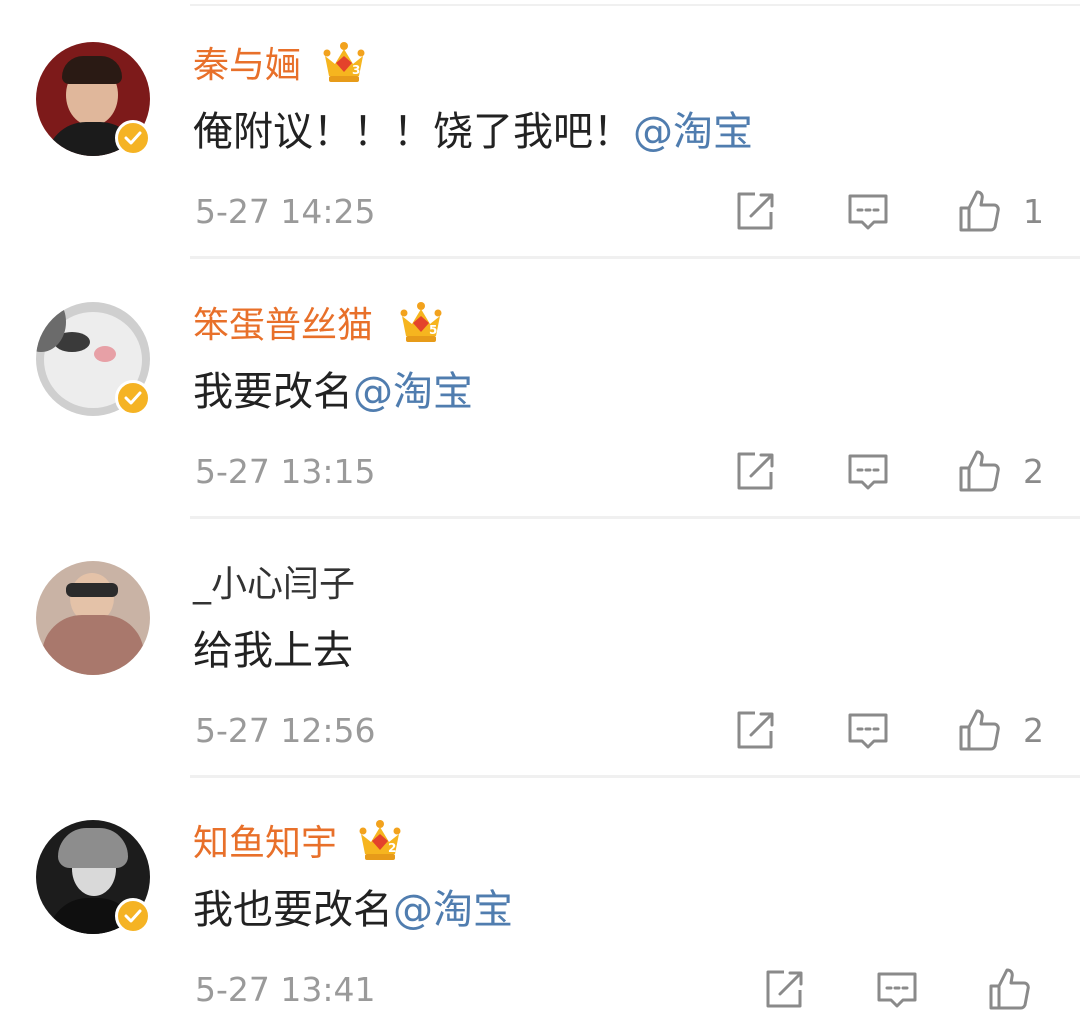  Describe the element at coordinates (93, 618) in the screenshot. I see `avatar` at that location.